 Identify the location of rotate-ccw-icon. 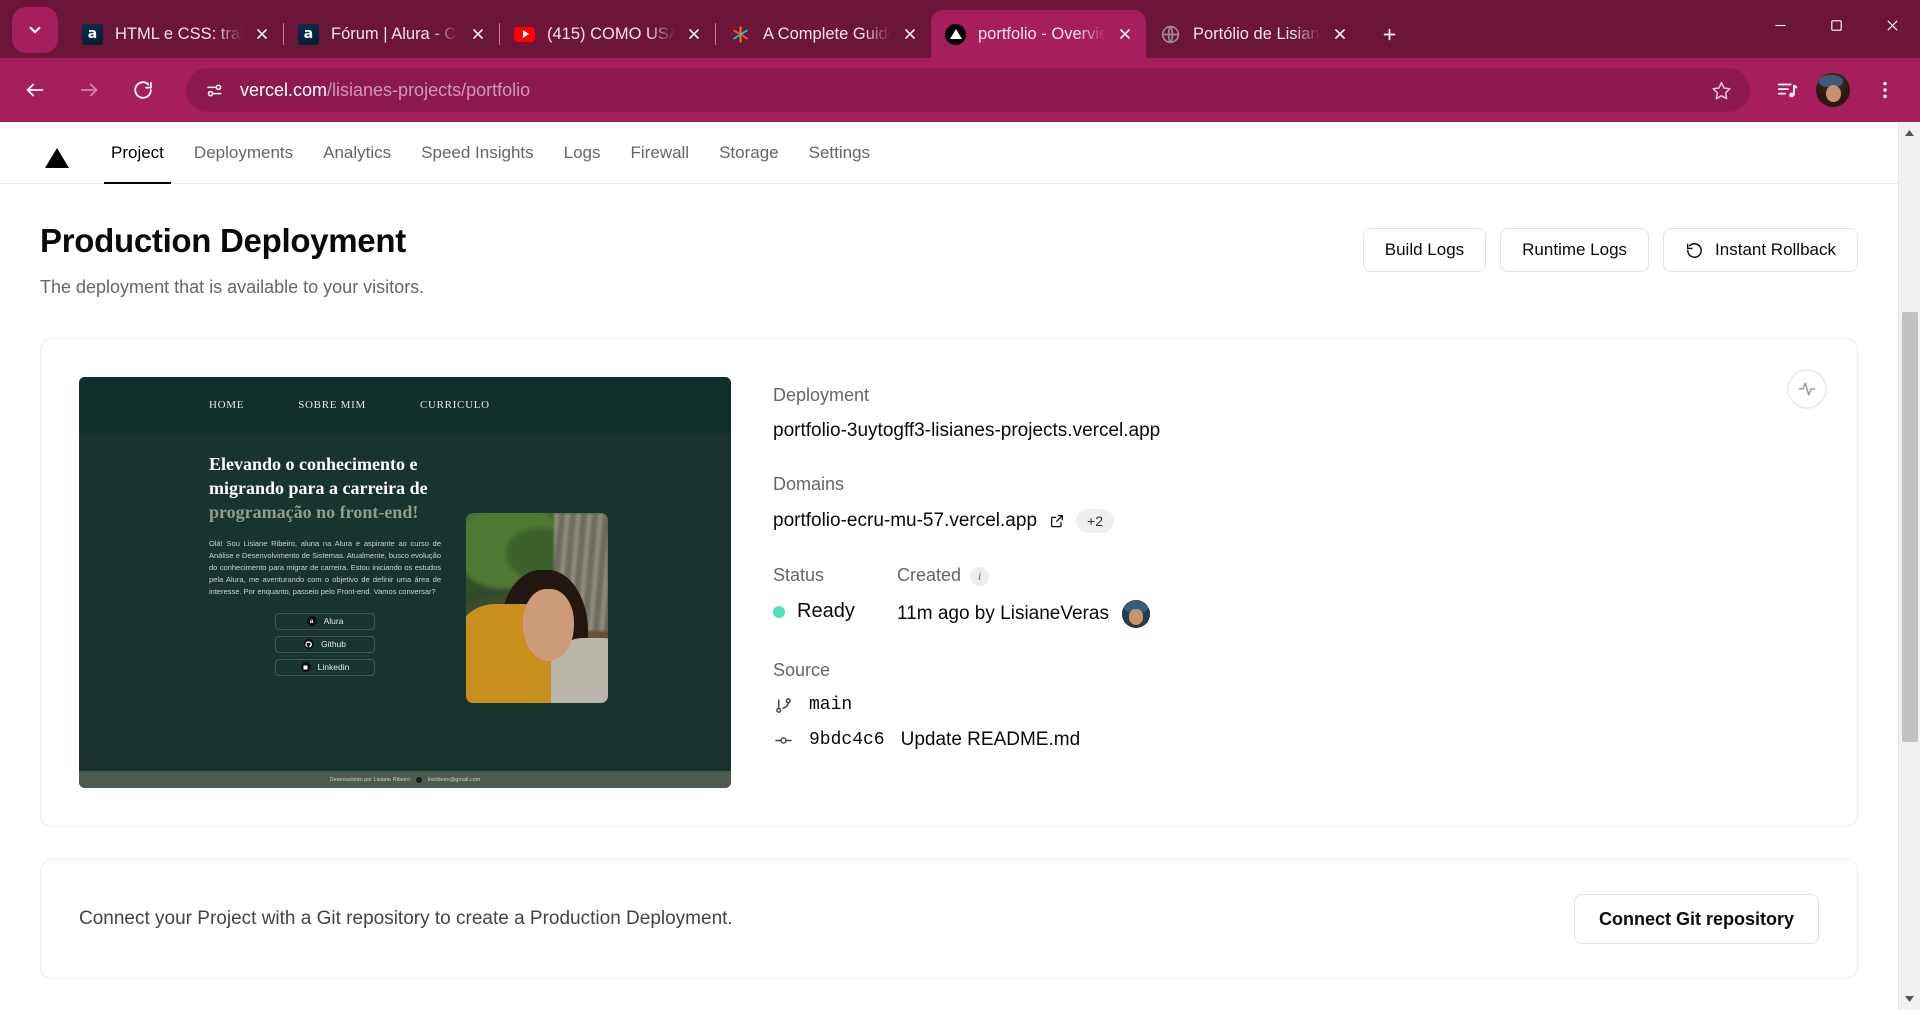
(1694, 250).